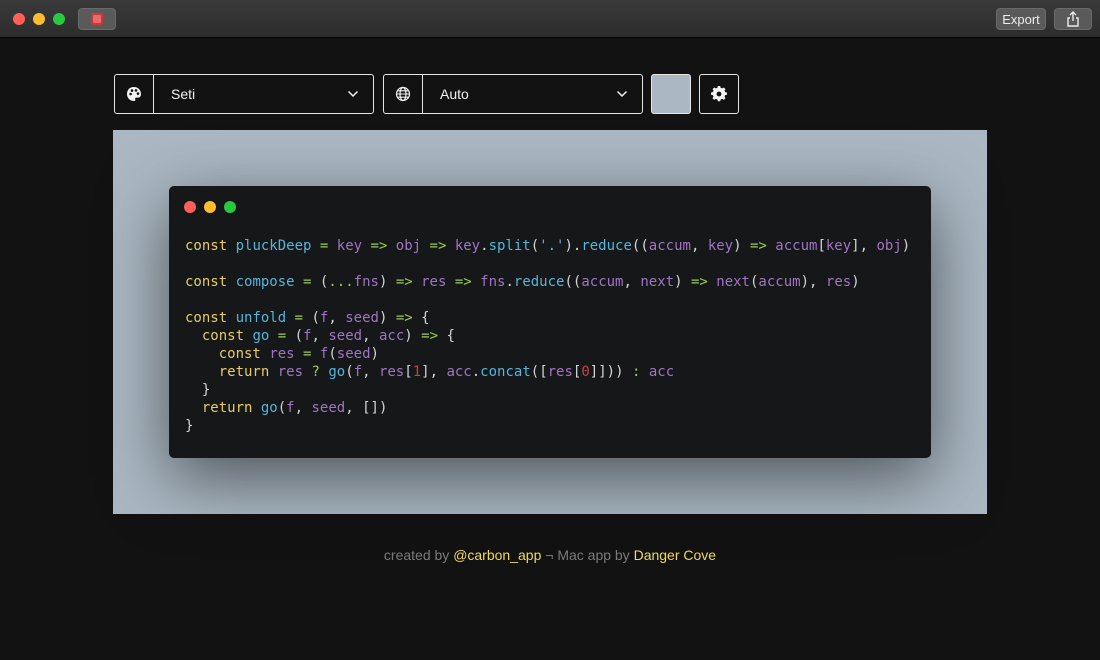 The width and height of the screenshot is (1100, 660). Describe the element at coordinates (19, 19) in the screenshot. I see `window-close-button` at that location.